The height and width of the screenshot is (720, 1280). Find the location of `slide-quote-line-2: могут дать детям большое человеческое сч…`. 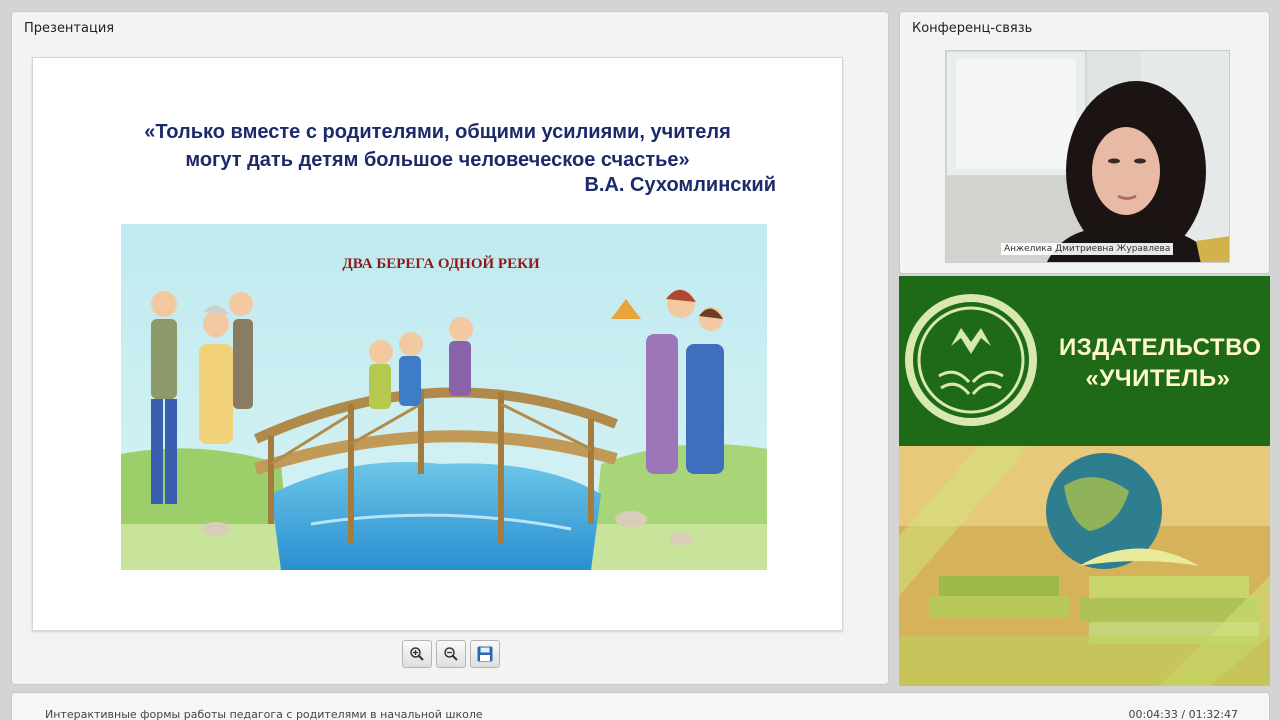

slide-quote-line-2: могут дать детям большое человеческое сч… is located at coordinates (437, 160).